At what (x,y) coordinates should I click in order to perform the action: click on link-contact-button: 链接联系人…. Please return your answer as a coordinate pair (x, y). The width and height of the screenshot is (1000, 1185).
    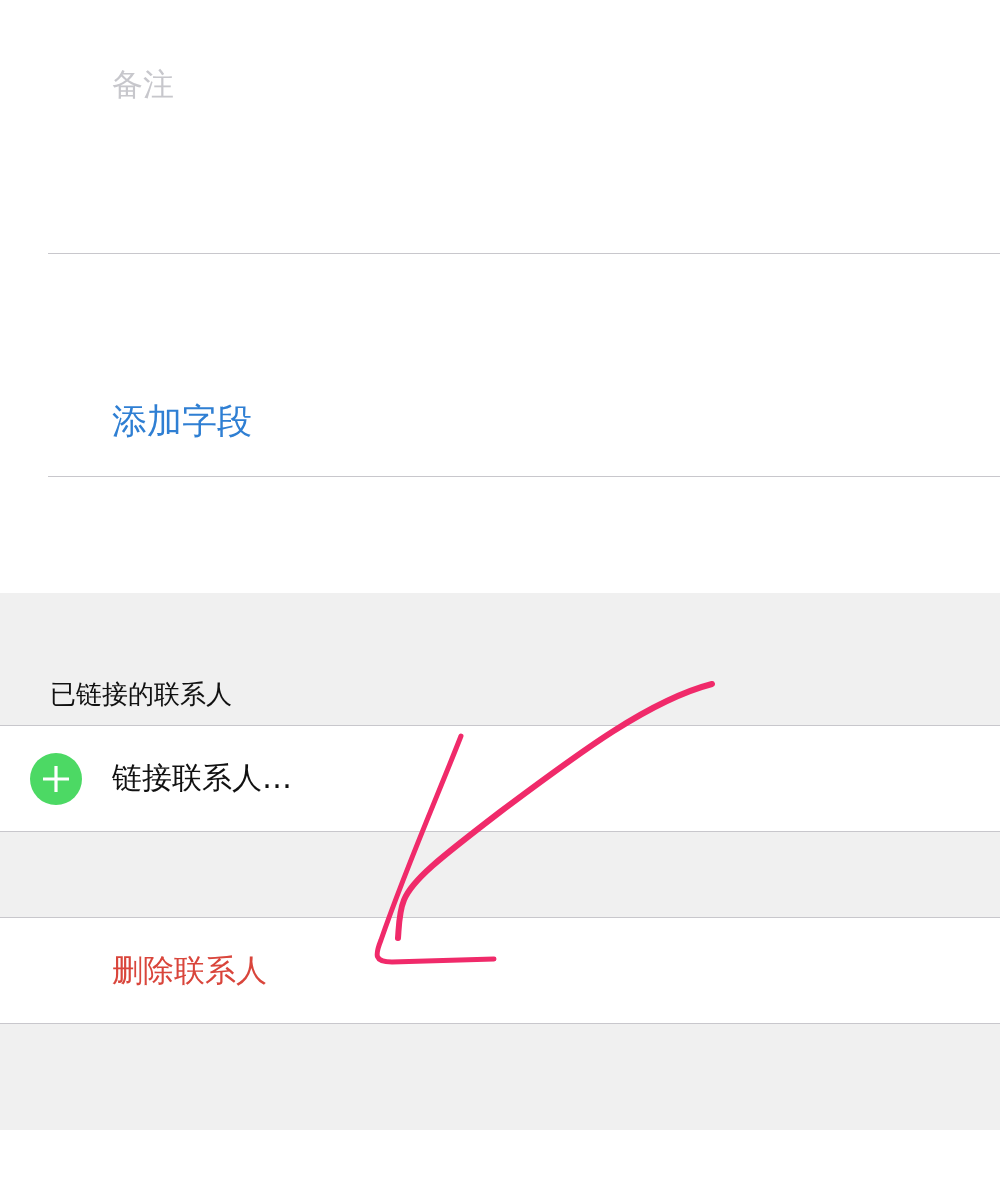
    Looking at the image, I should click on (500, 778).